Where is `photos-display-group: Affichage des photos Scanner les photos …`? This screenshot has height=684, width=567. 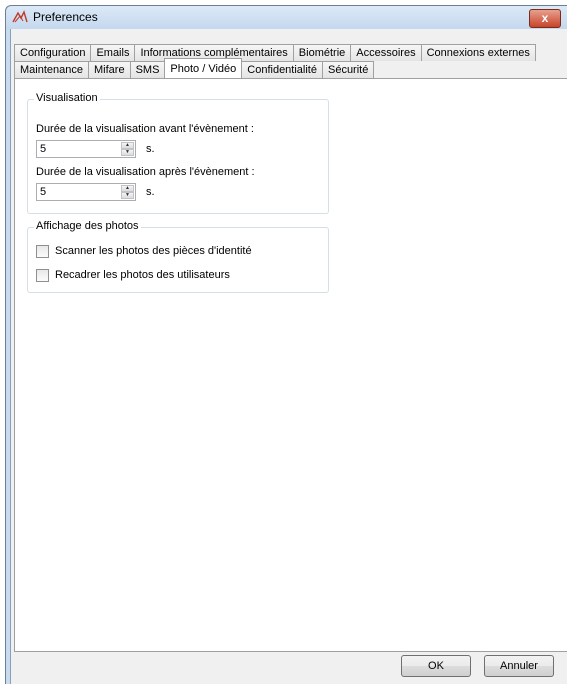
photos-display-group: Affichage des photos Scanner les photos … is located at coordinates (178, 256).